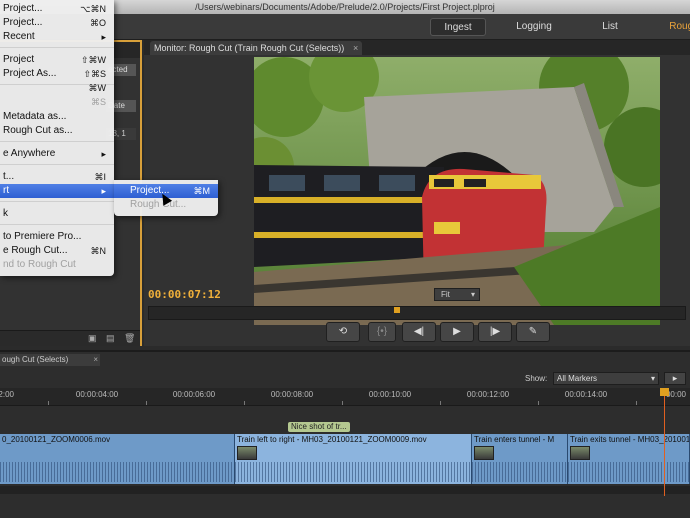  I want to click on menu-share-anywhere: e Anywhere ▸, so click(57, 154).